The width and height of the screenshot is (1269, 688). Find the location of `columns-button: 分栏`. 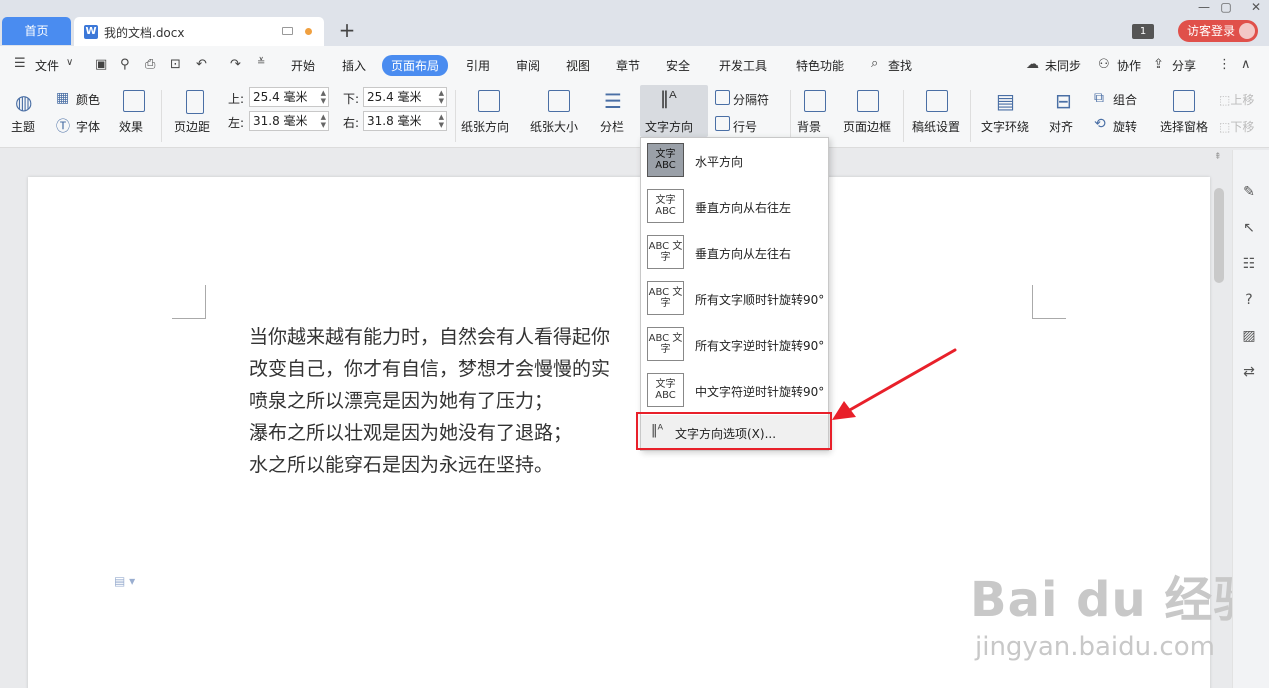

columns-button: 分栏 is located at coordinates (612, 126).